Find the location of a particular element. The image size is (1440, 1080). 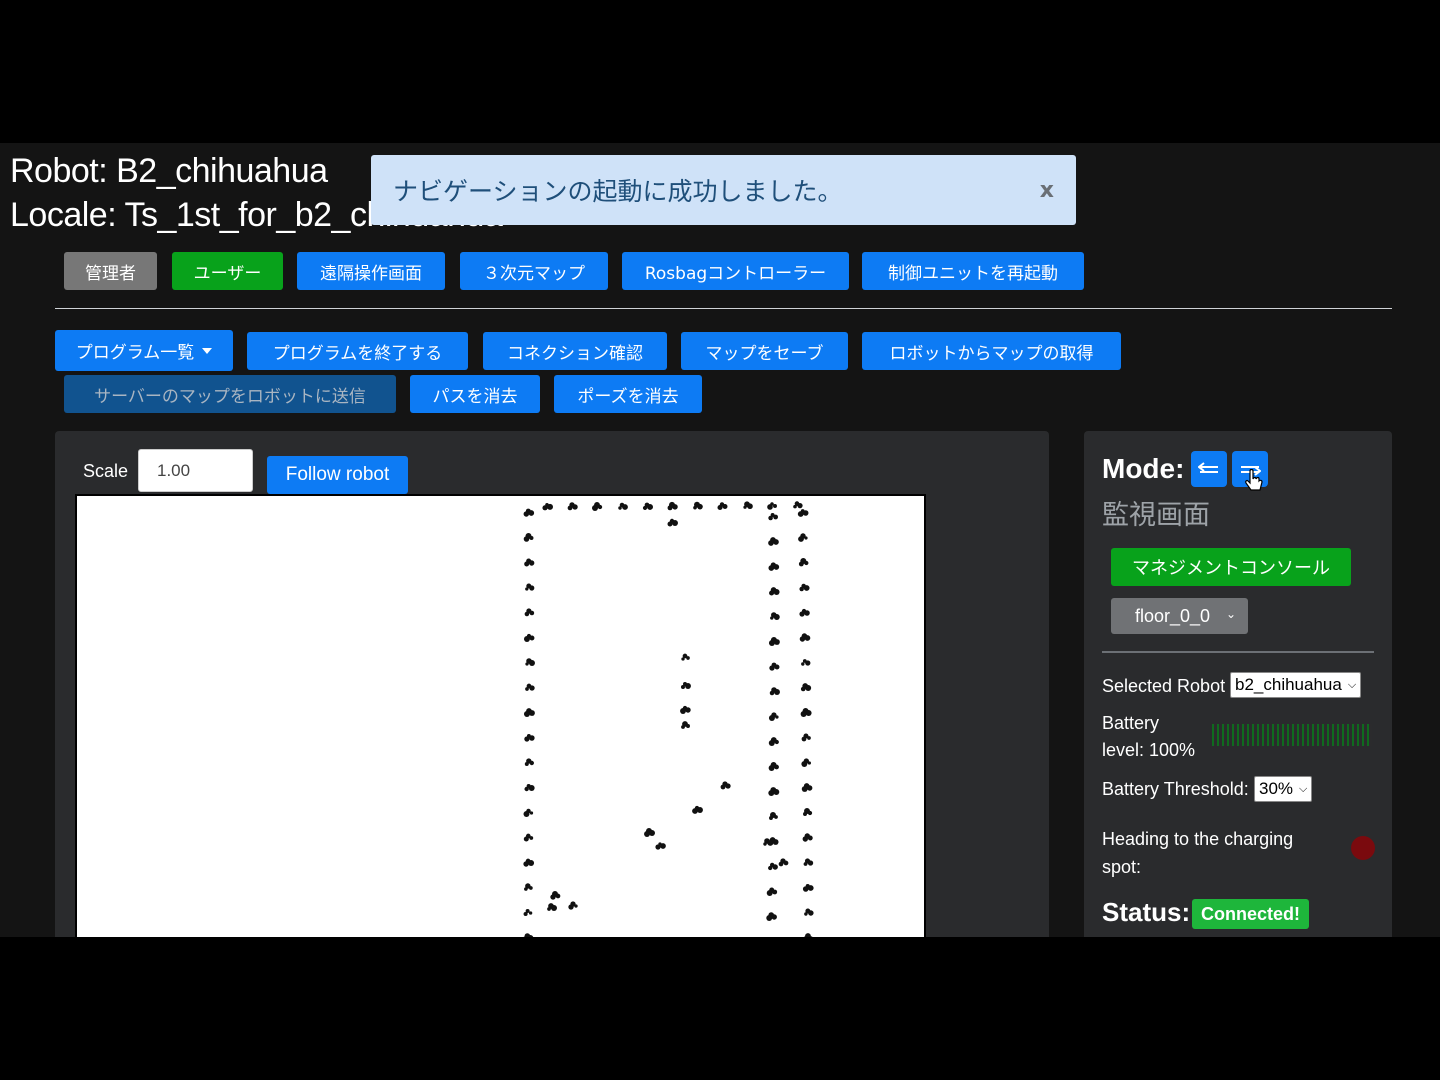

heading-label: Heading to the charging spot: is located at coordinates (1197, 853).